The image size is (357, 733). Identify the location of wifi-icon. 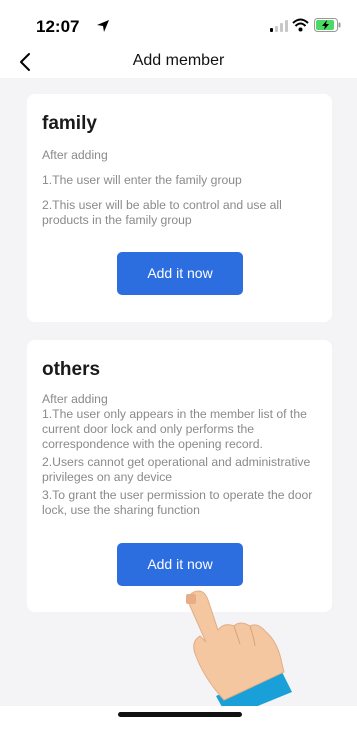
(300, 25).